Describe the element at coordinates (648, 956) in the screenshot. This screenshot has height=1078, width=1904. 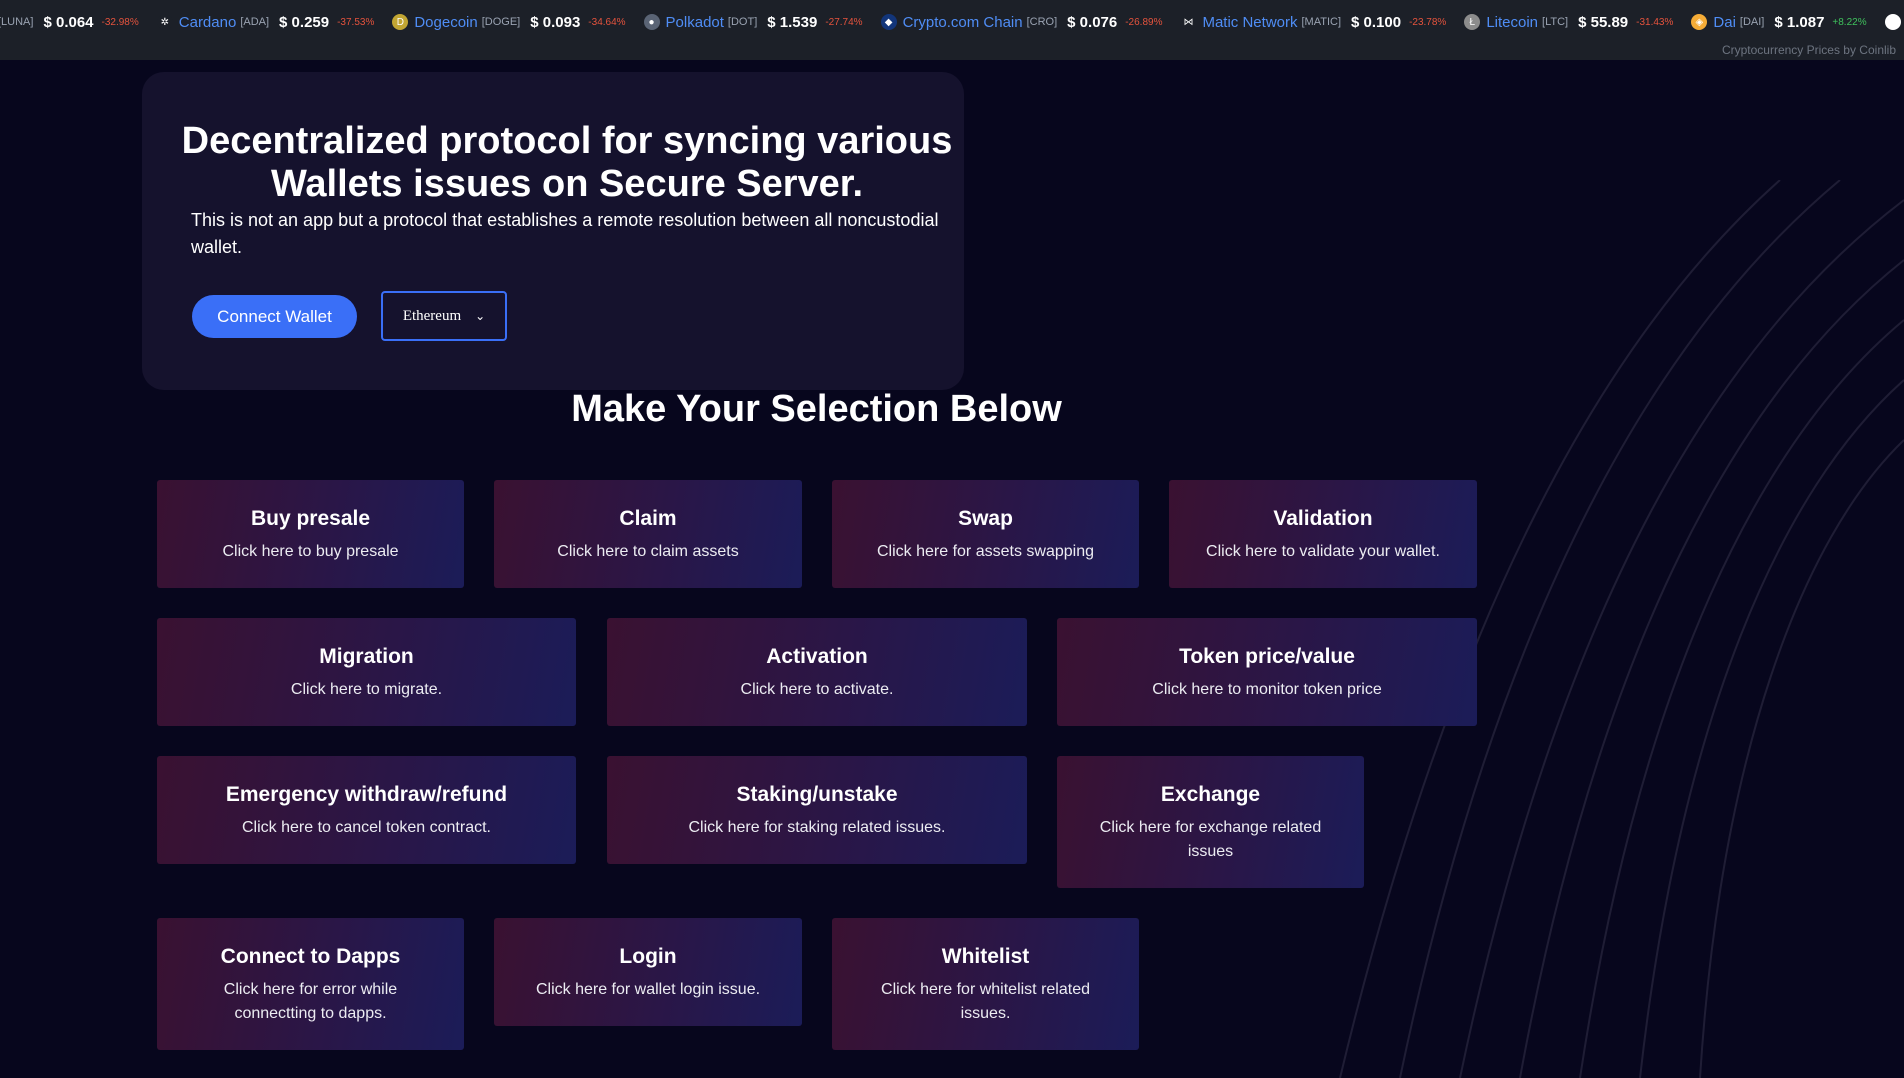
I see `card-title: Login` at that location.